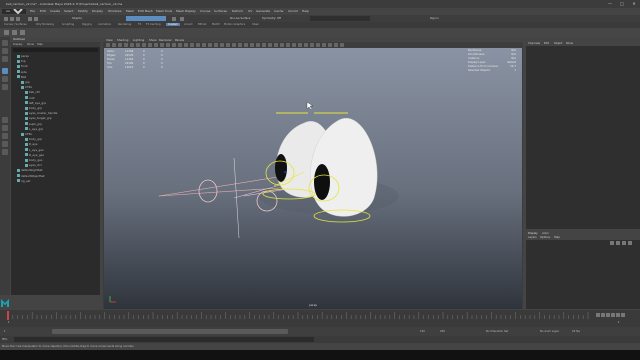  What do you see at coordinates (18, 44) in the screenshot?
I see `outliner-menu-display: Display` at bounding box center [18, 44].